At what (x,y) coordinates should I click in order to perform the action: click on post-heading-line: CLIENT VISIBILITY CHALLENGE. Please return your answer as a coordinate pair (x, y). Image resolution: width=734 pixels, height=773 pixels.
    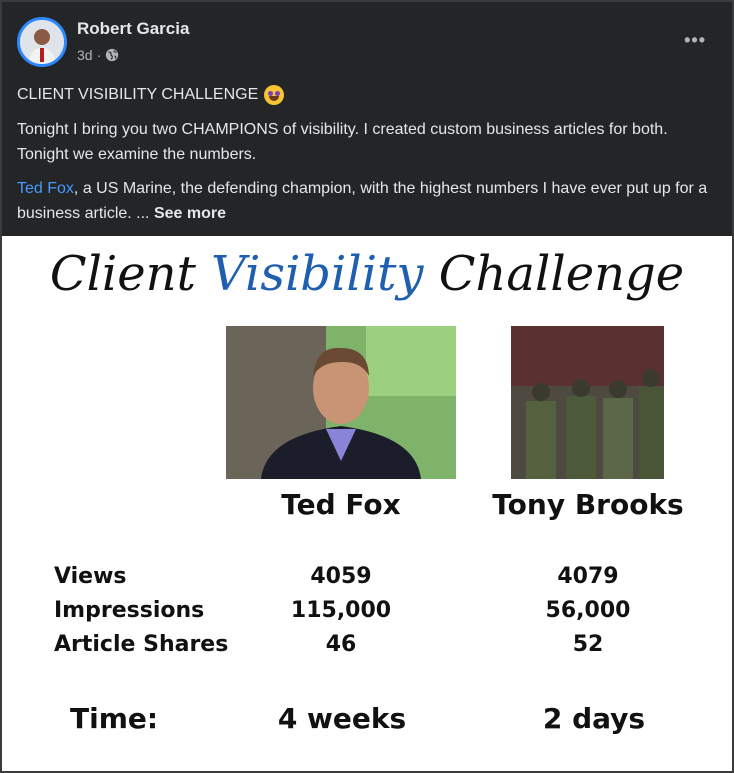
    Looking at the image, I should click on (367, 94).